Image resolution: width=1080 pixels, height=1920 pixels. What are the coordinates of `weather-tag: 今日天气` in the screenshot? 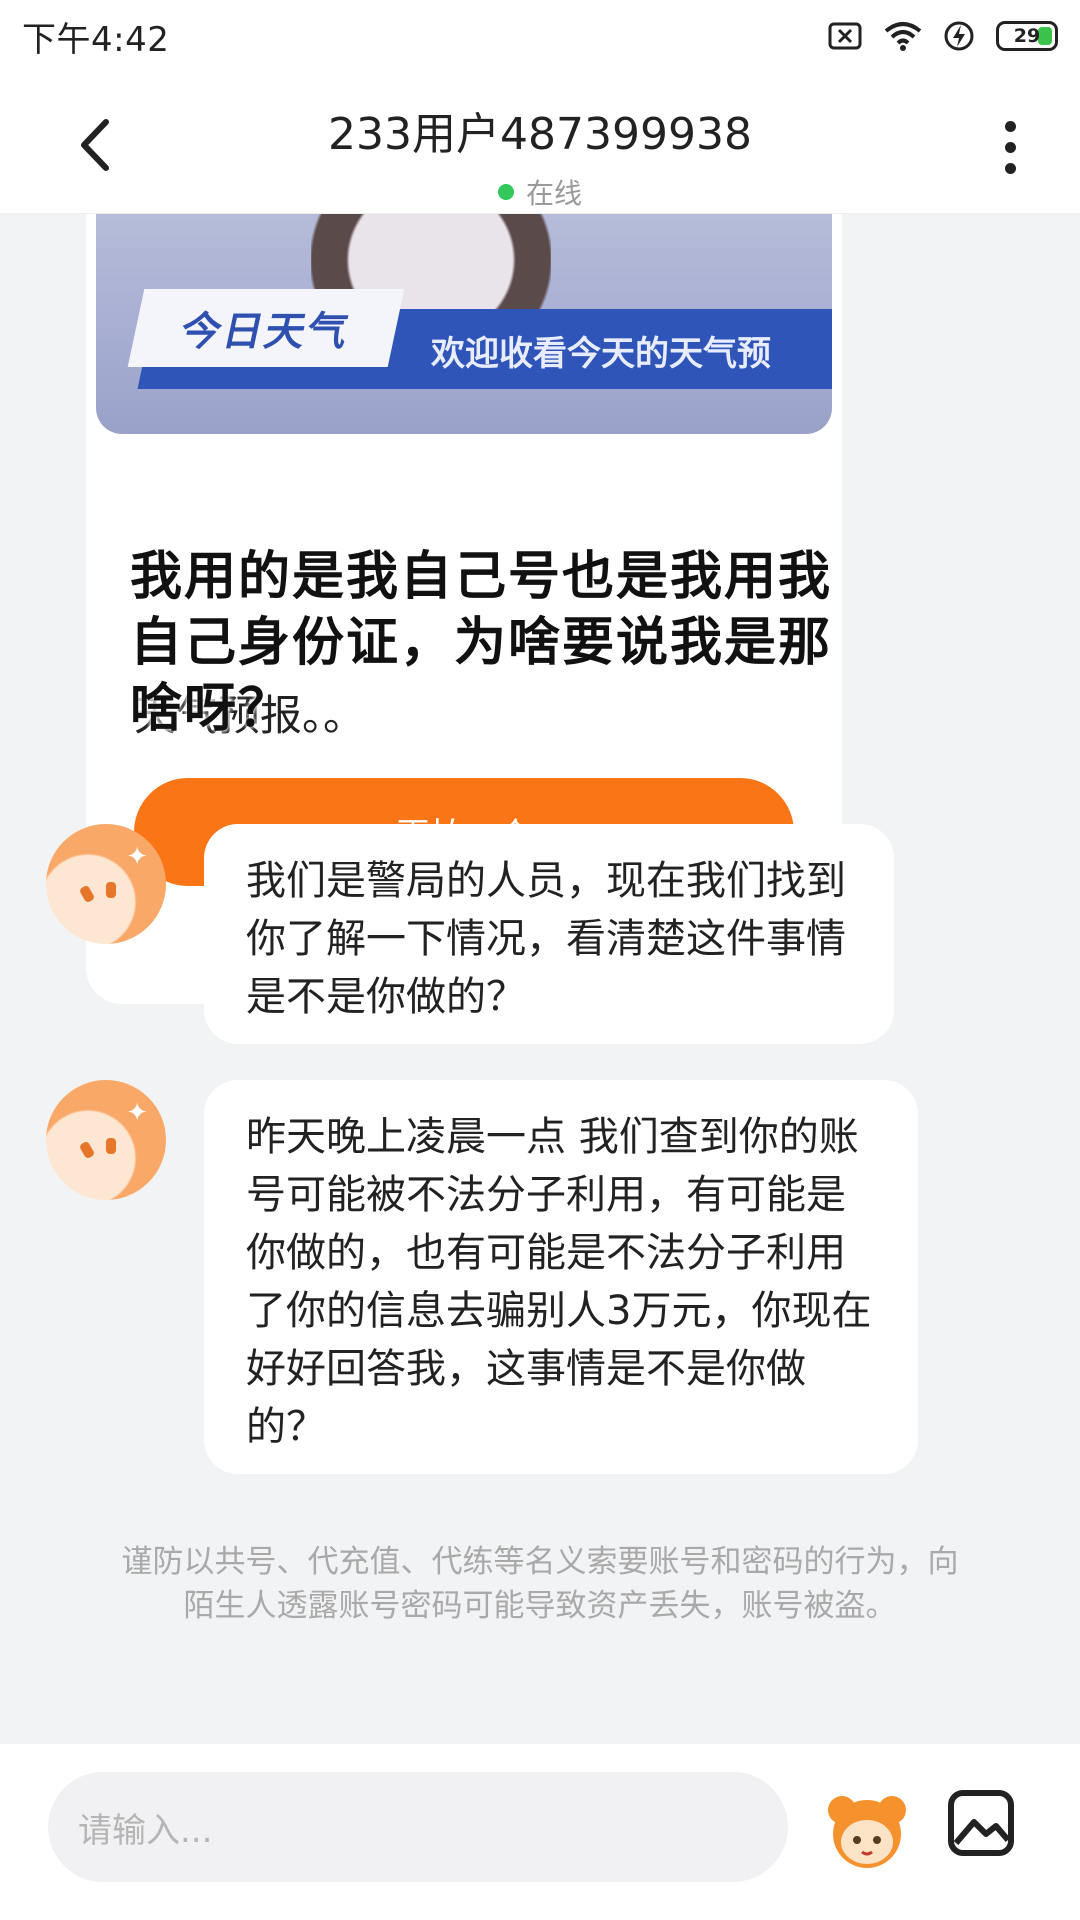 It's located at (266, 328).